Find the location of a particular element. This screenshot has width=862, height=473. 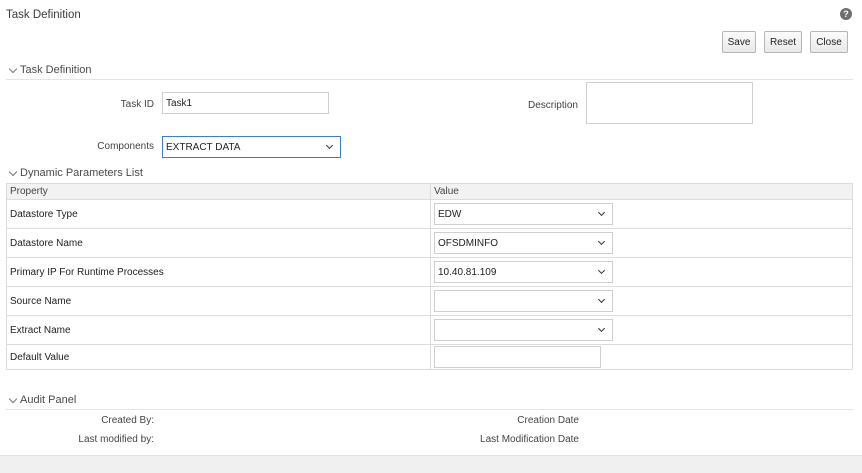

grid-header: Property Value is located at coordinates (429, 192).